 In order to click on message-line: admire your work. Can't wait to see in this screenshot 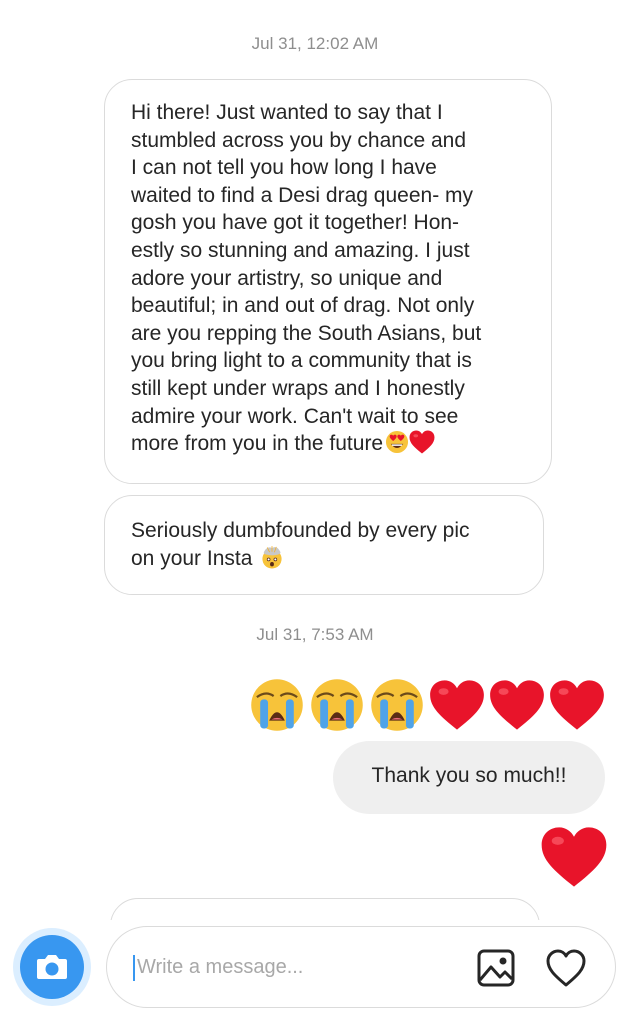, I will do `click(295, 416)`.